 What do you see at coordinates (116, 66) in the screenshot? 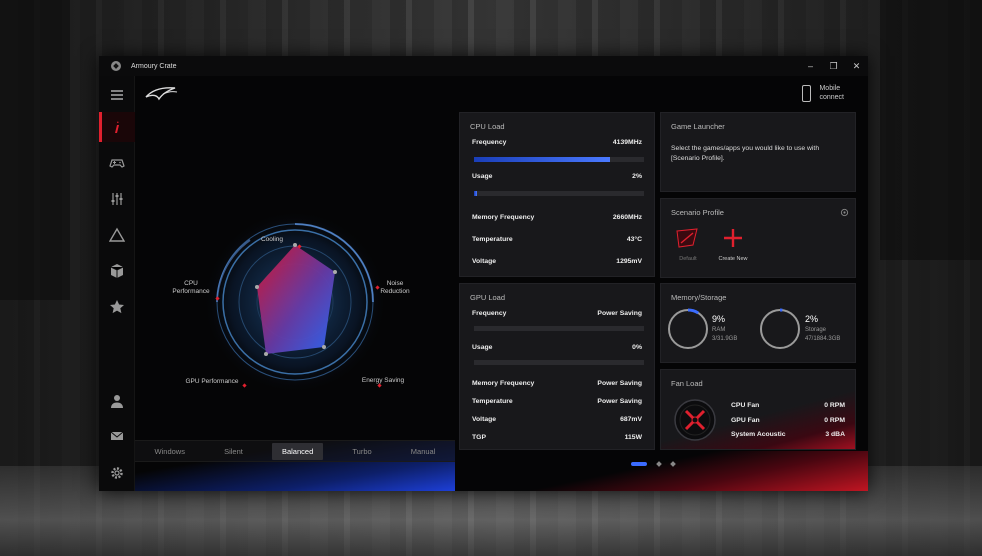
I see `app-logo-icon` at bounding box center [116, 66].